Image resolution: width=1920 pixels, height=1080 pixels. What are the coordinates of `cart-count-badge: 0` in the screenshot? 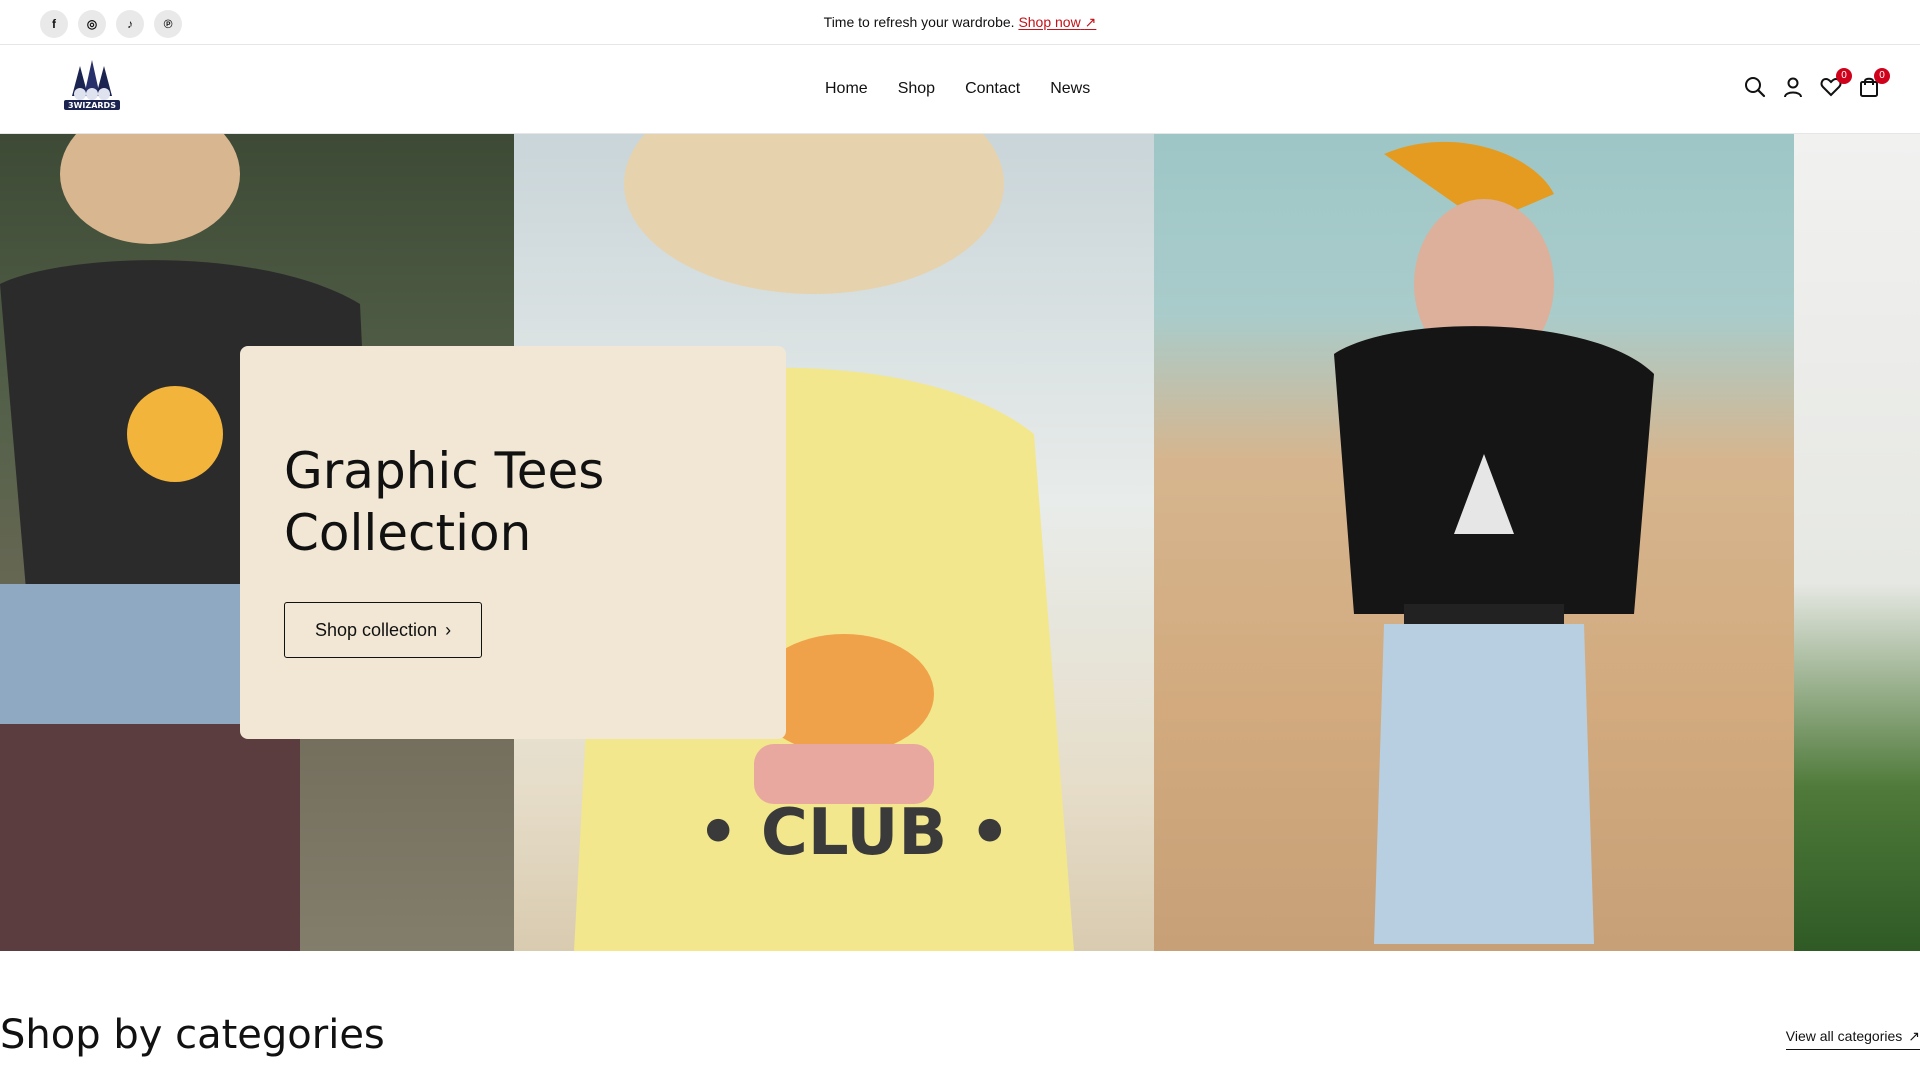 It's located at (1882, 76).